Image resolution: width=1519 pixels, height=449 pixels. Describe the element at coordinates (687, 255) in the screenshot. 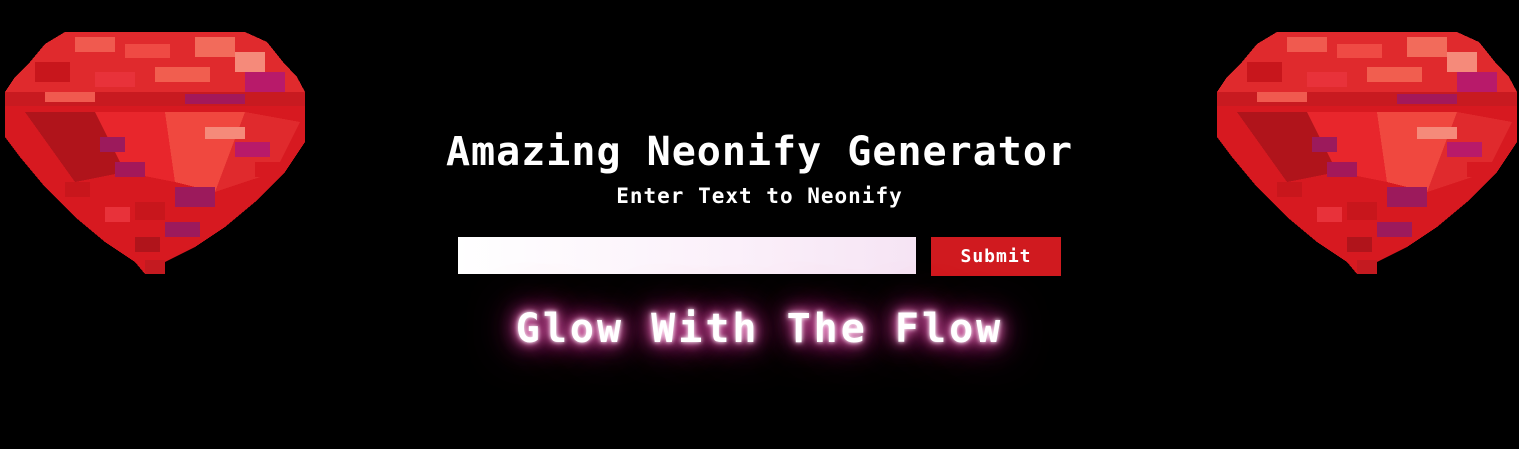

I see `neonify-text-input` at that location.